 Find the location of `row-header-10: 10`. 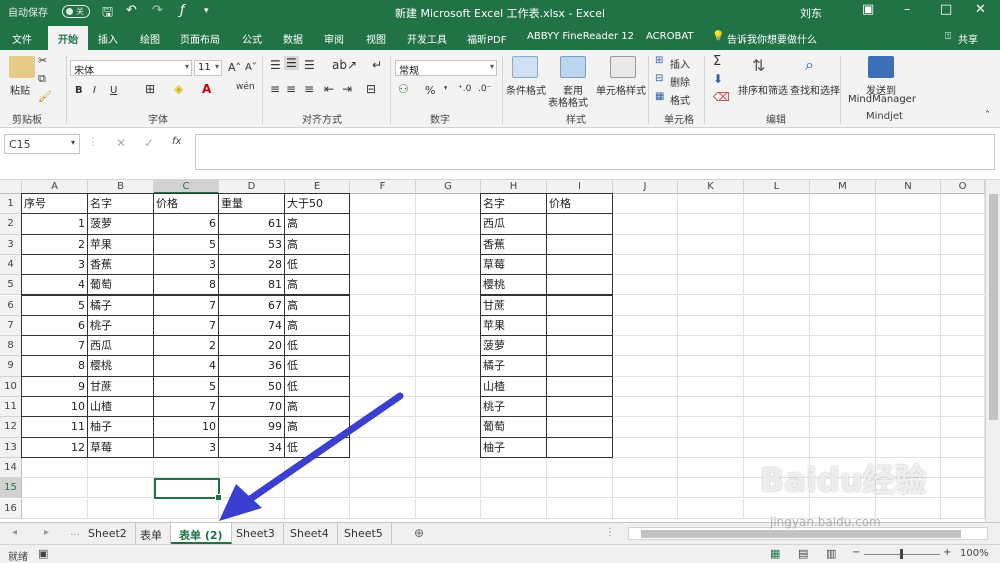

row-header-10: 10 is located at coordinates (11, 386).